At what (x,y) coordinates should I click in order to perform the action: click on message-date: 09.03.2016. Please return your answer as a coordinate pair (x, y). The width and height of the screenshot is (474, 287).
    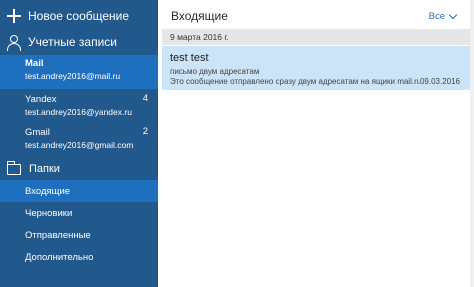
    Looking at the image, I should click on (439, 81).